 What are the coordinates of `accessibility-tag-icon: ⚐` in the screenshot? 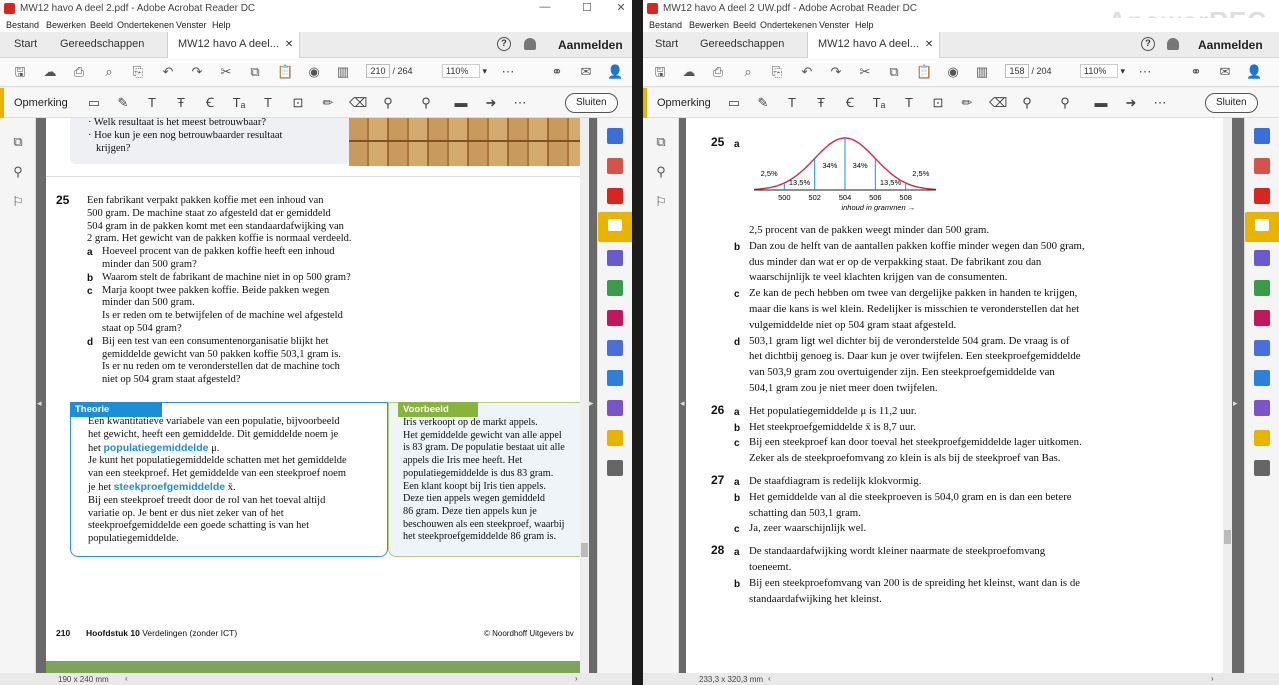 It's located at (18, 202).